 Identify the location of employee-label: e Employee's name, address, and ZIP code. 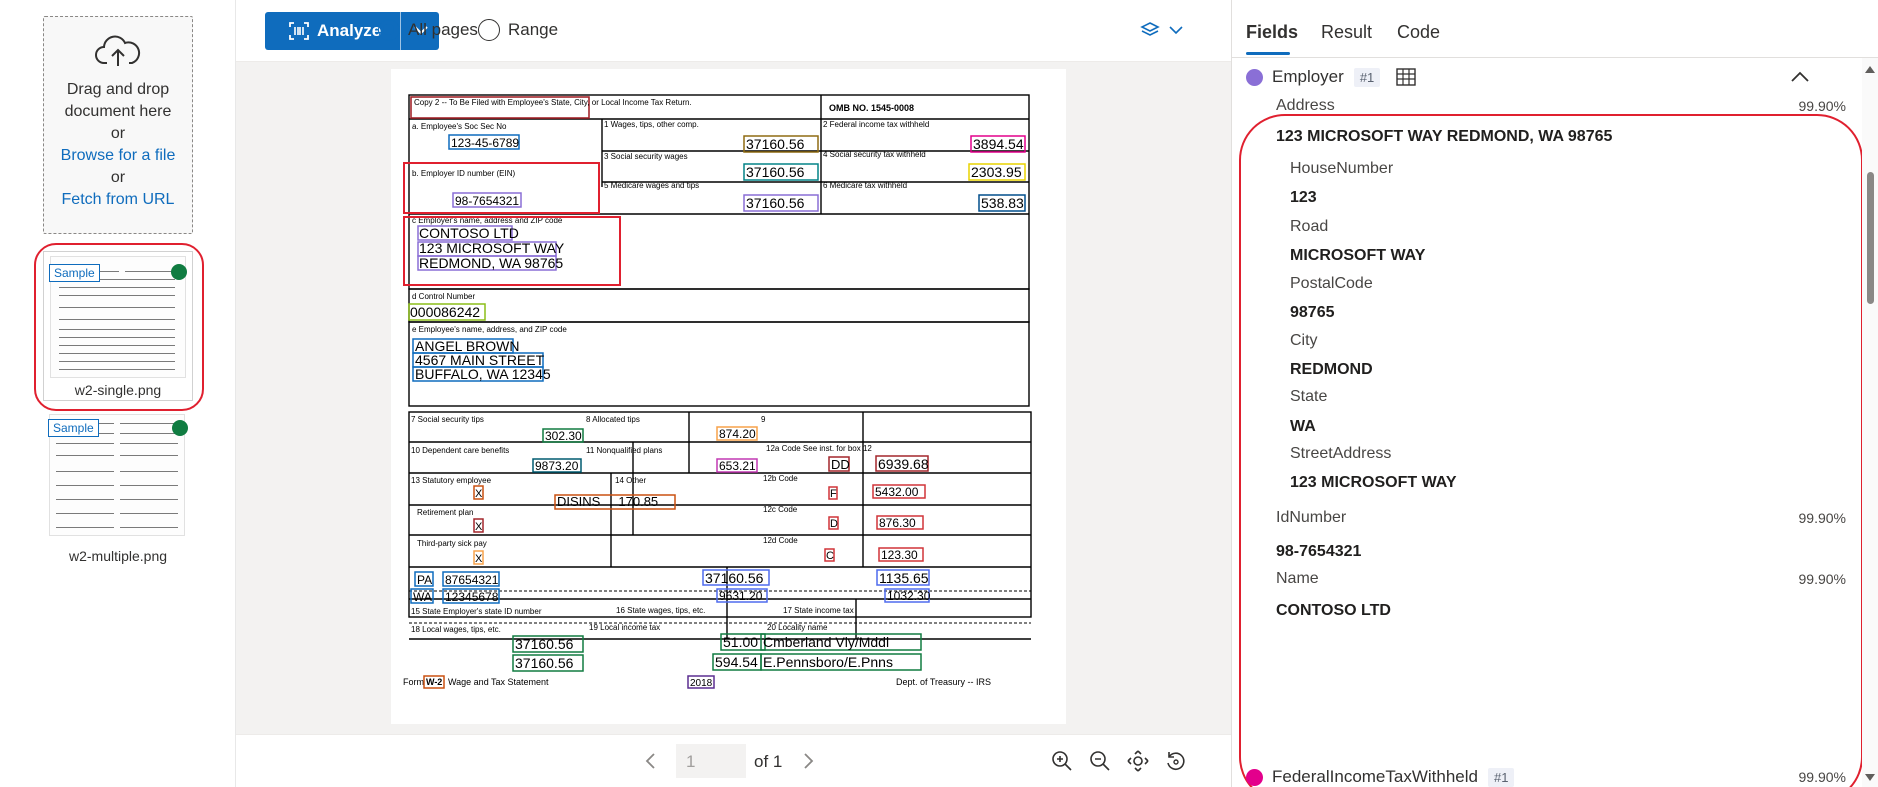
(489, 329).